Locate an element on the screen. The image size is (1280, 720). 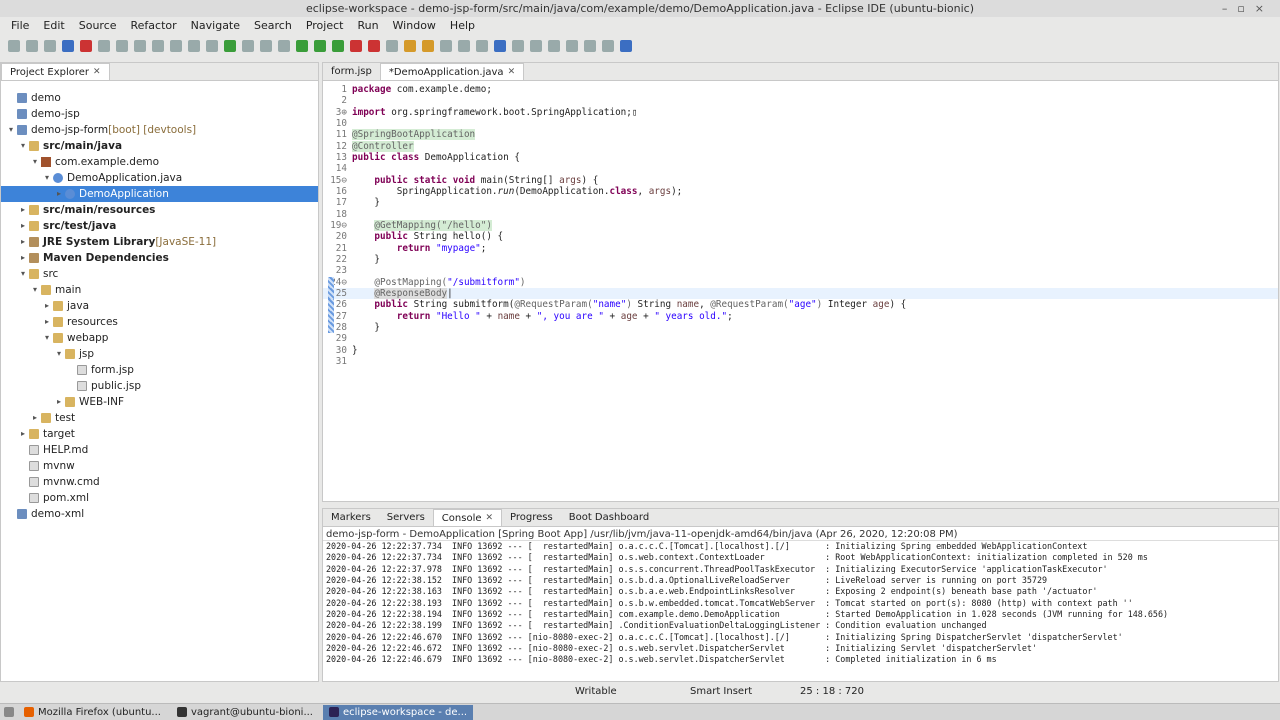
tree-item: ▸ DemoApplication is located at coordinates (159, 194).